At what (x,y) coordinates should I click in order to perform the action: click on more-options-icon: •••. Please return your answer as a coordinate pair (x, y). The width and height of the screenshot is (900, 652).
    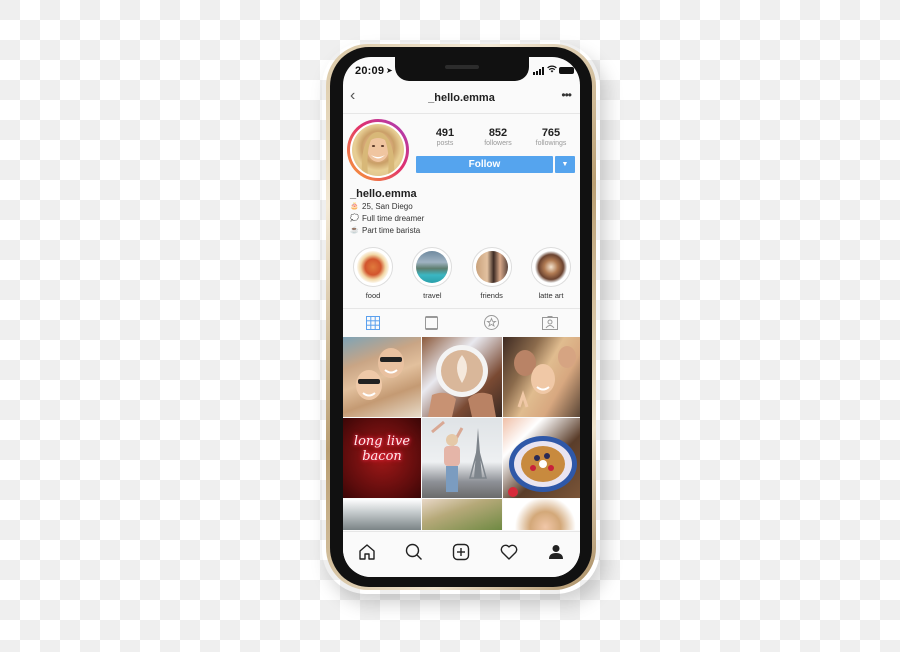
    Looking at the image, I should click on (566, 95).